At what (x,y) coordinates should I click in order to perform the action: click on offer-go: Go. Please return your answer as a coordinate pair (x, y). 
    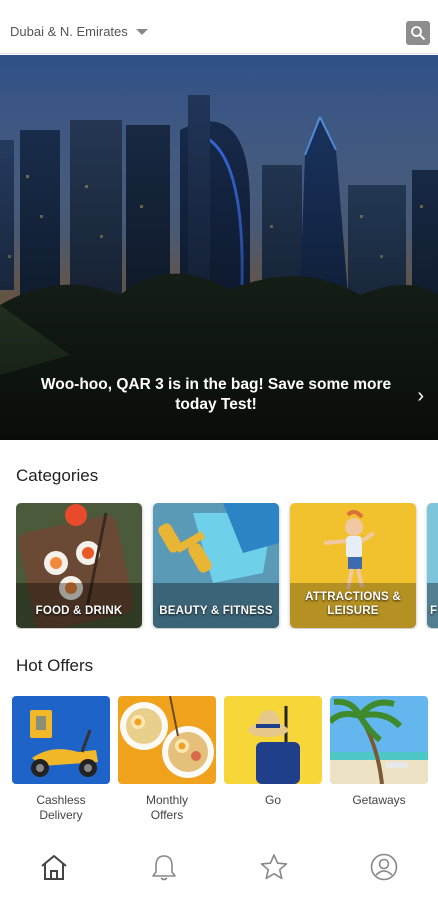
    Looking at the image, I should click on (273, 752).